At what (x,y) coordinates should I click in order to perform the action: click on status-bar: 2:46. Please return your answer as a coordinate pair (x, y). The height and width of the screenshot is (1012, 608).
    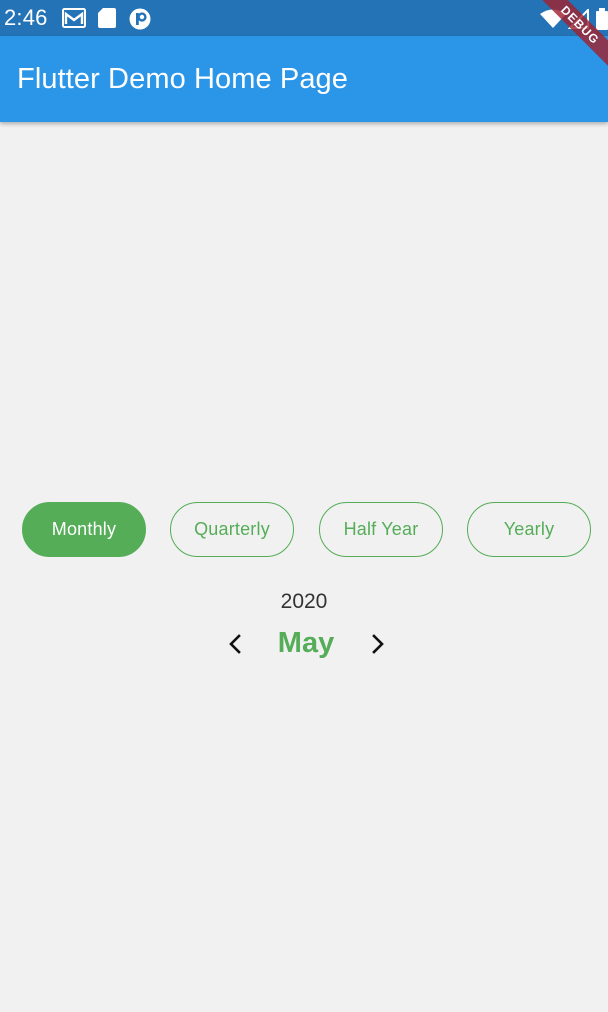
    Looking at the image, I should click on (304, 18).